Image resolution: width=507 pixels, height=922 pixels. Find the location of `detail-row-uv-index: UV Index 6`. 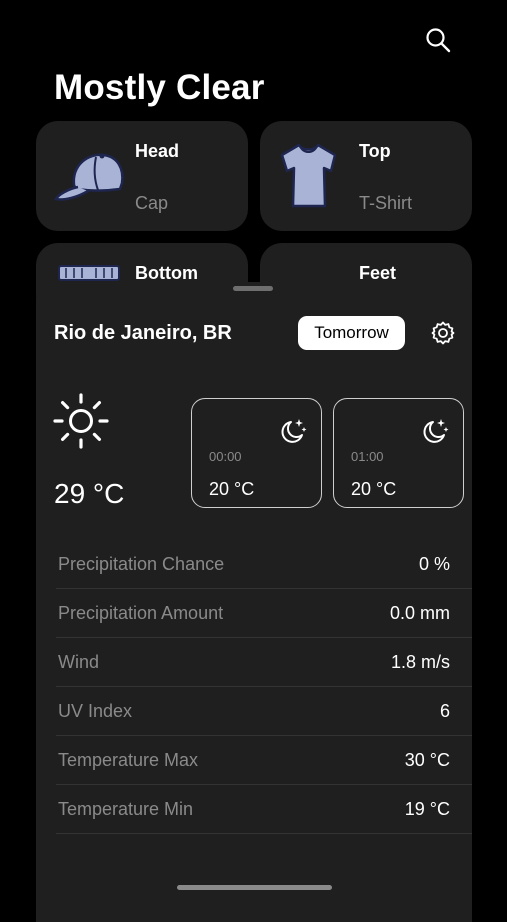

detail-row-uv-index: UV Index 6 is located at coordinates (264, 711).